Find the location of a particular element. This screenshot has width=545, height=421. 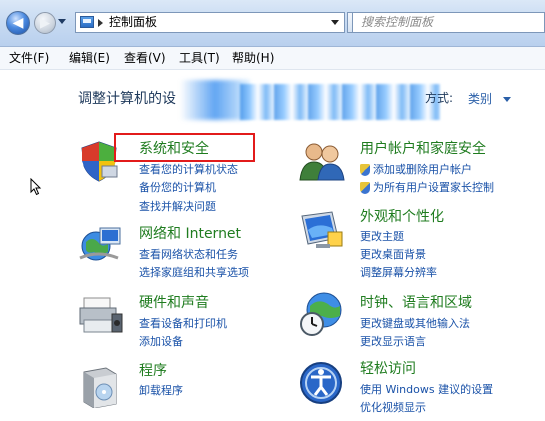

mouse-cursor-icon is located at coordinates (36, 187).